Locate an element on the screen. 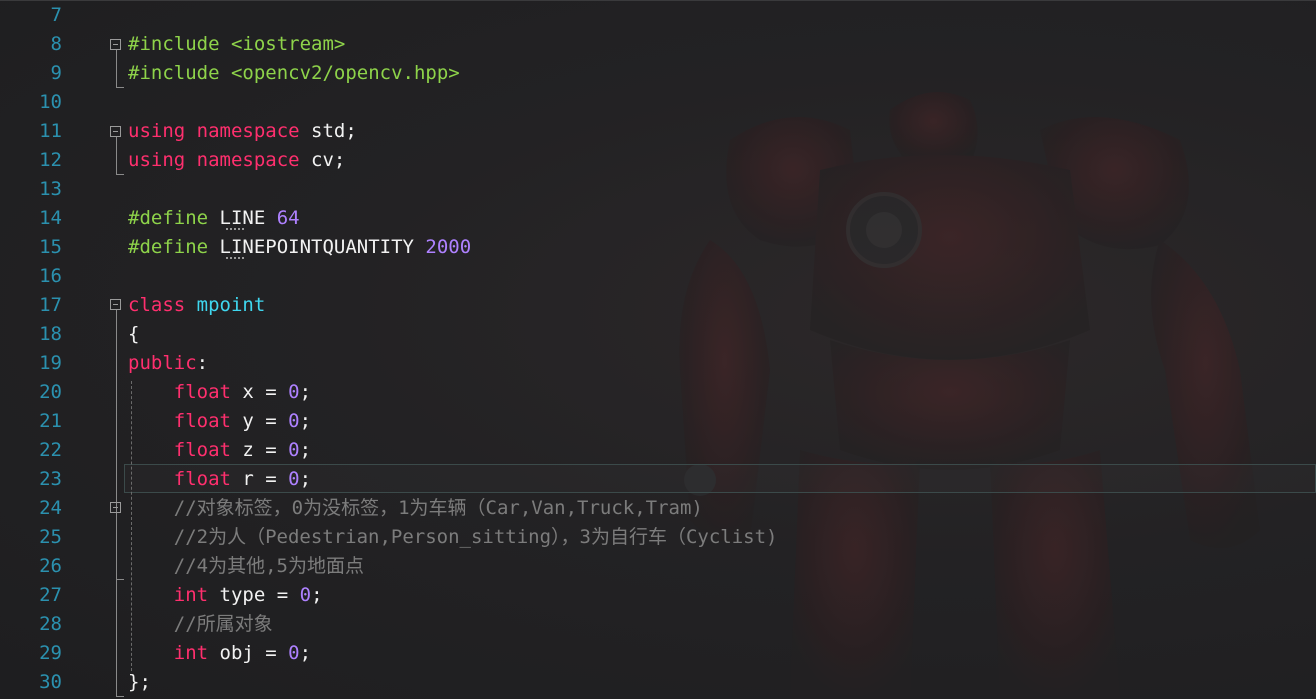 The width and height of the screenshot is (1316, 699). code-line: int type = 0; is located at coordinates (225, 595).